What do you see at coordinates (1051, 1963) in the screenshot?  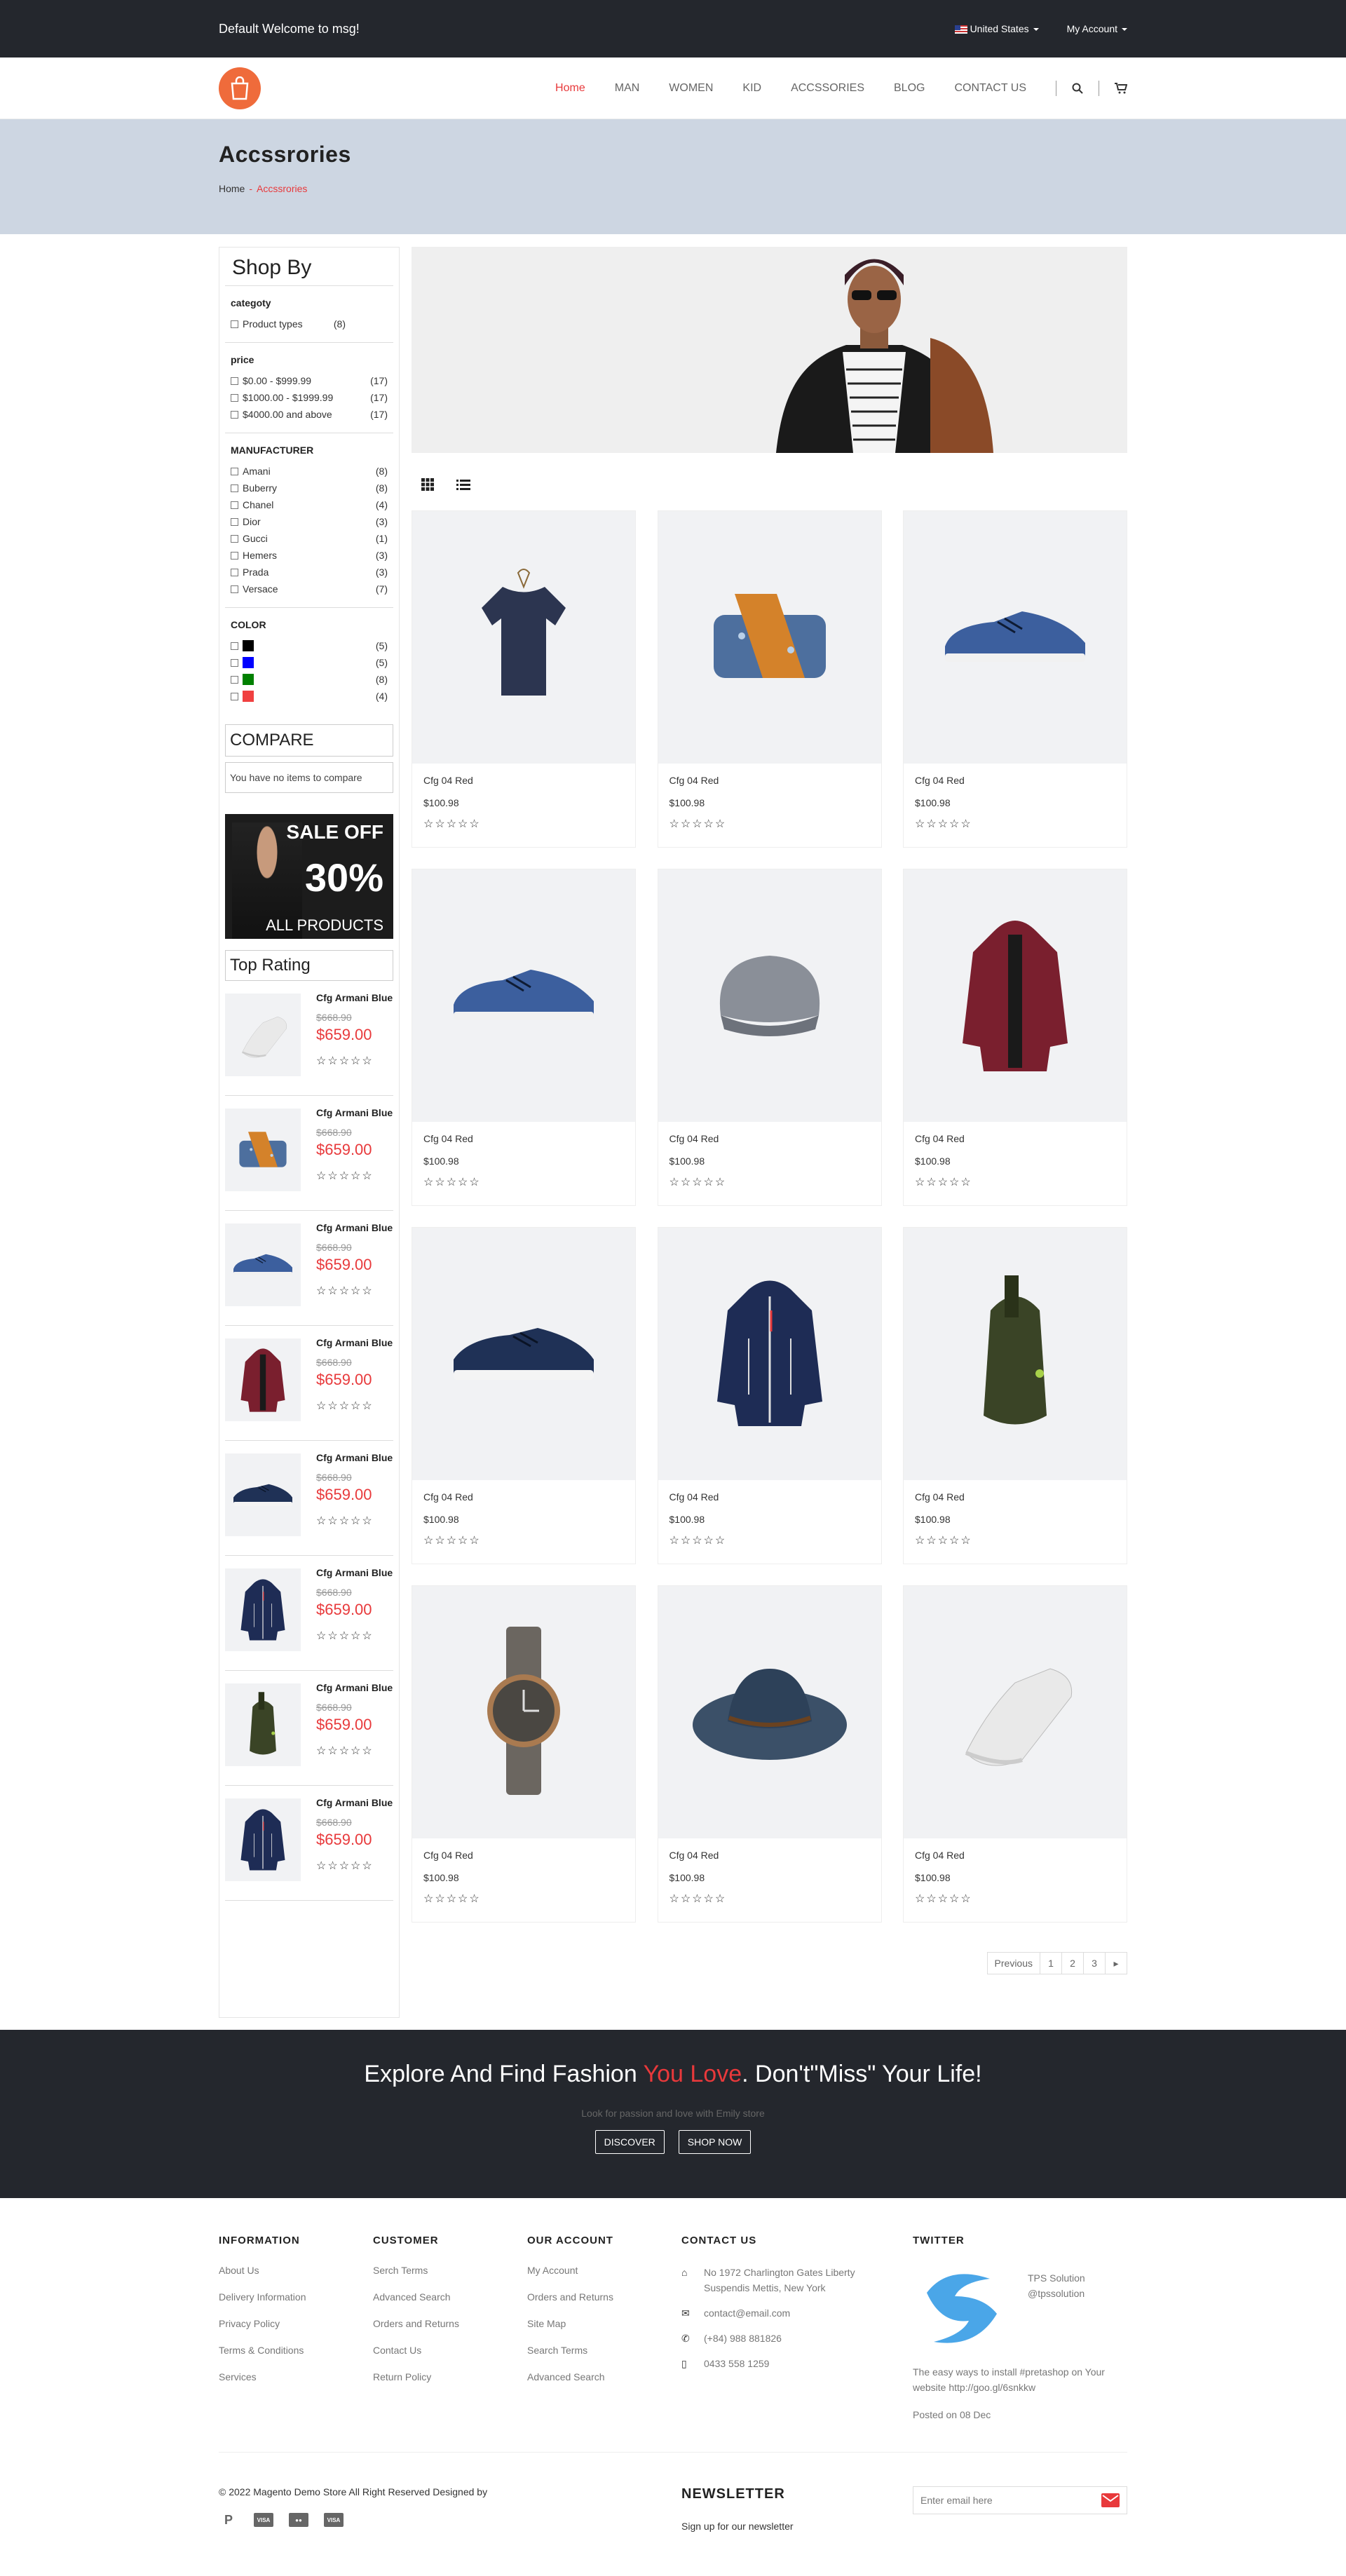 I see `pager-page-1: 1` at bounding box center [1051, 1963].